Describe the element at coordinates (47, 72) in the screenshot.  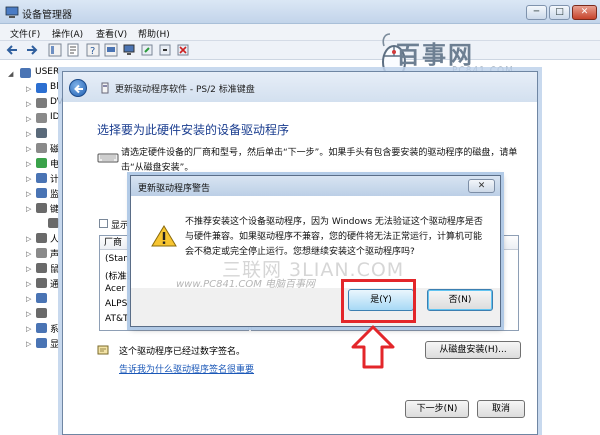
I see `tree-root-label: USER` at that location.